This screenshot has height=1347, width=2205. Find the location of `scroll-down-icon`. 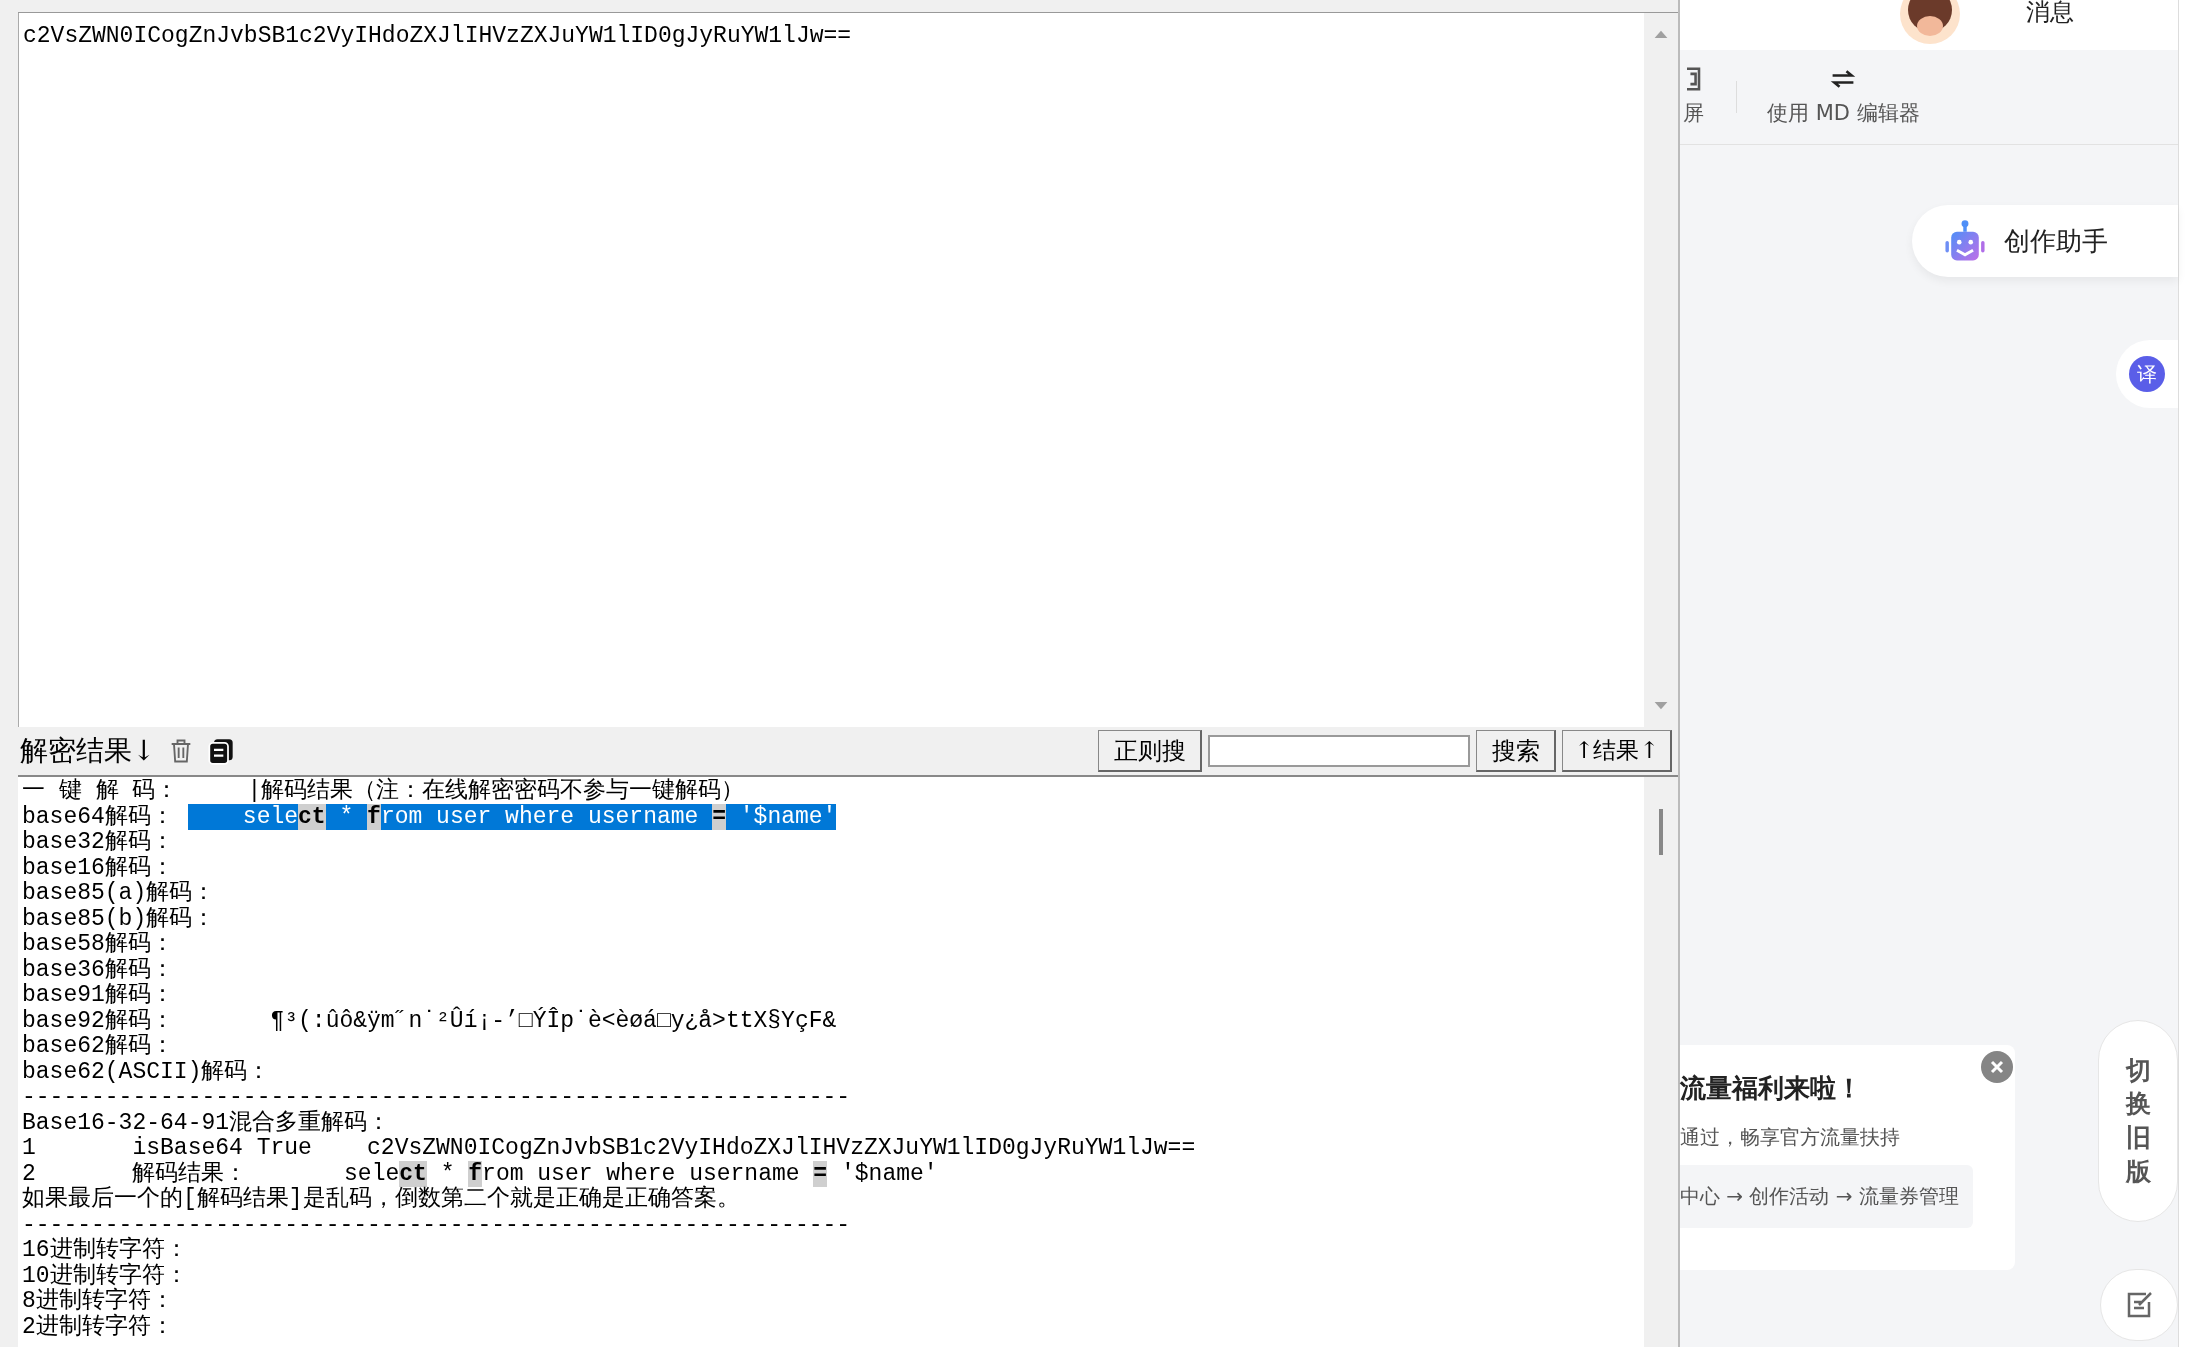

scroll-down-icon is located at coordinates (1661, 706).